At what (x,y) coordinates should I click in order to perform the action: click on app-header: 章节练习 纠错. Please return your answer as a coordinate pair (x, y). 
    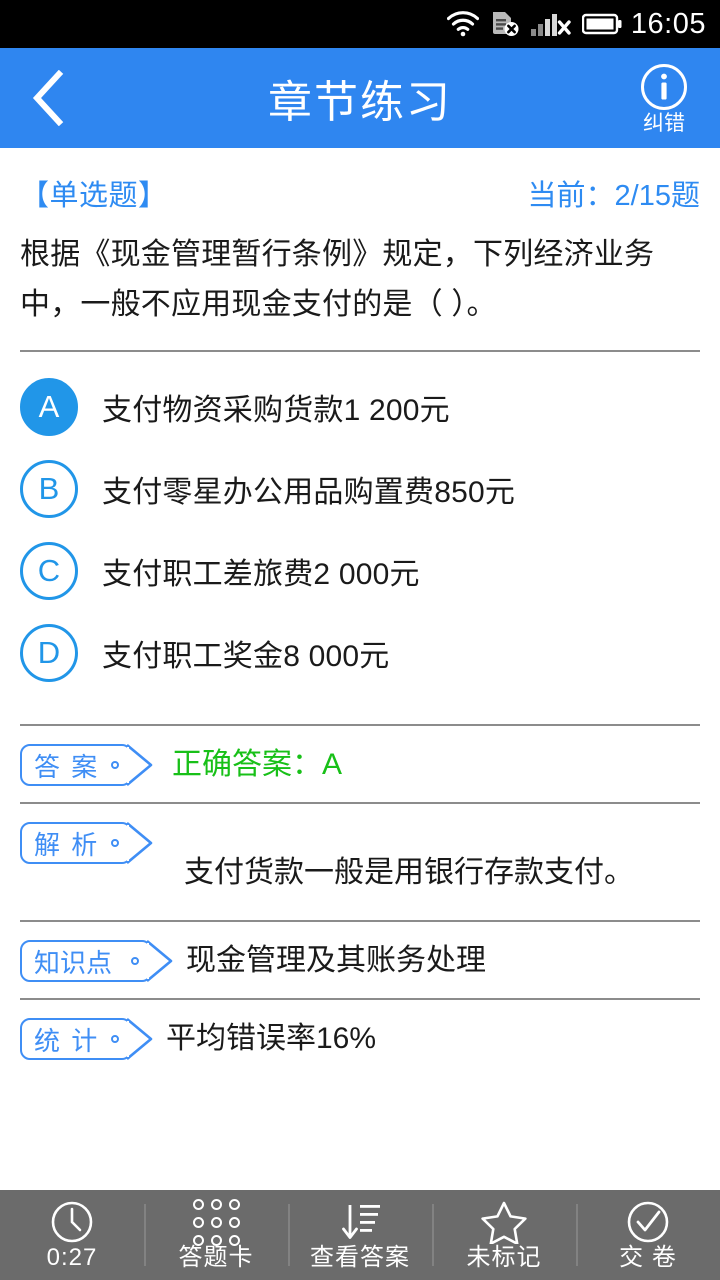
    Looking at the image, I should click on (360, 98).